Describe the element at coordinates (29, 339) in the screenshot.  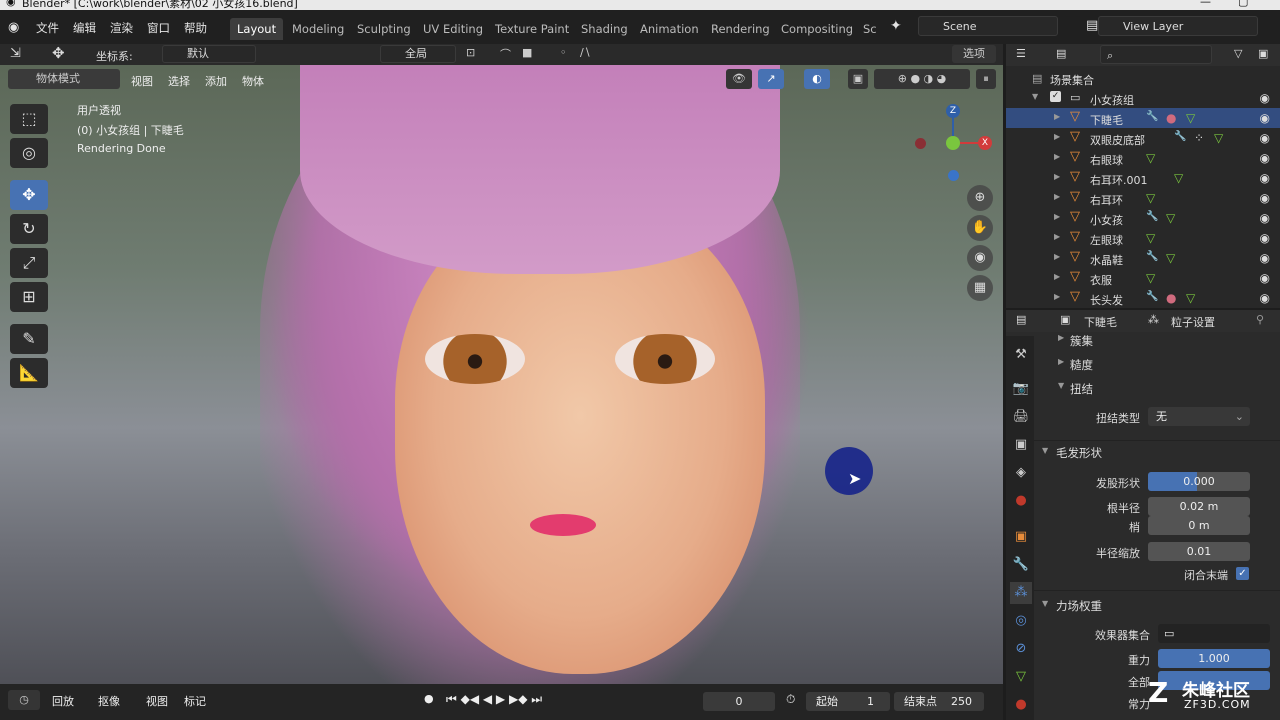
I see `annotate-tool: ✎` at that location.